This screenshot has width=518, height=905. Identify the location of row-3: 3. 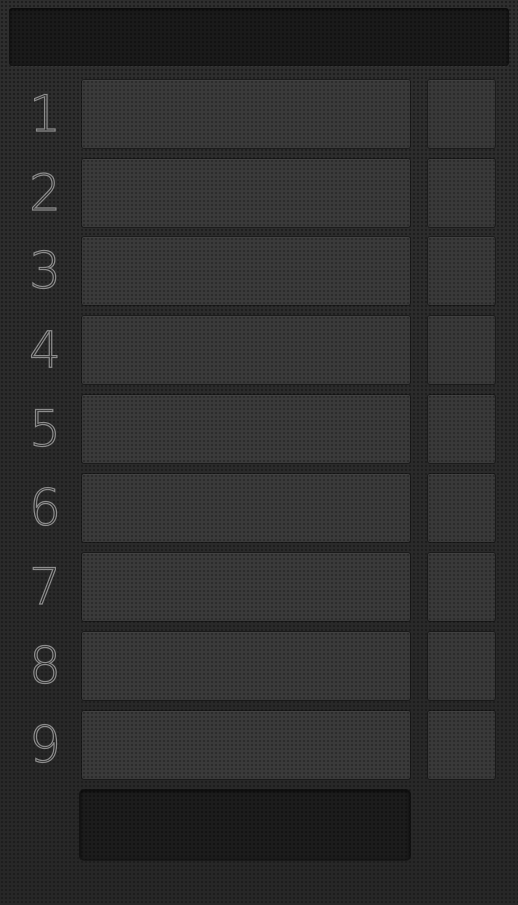
(259, 271).